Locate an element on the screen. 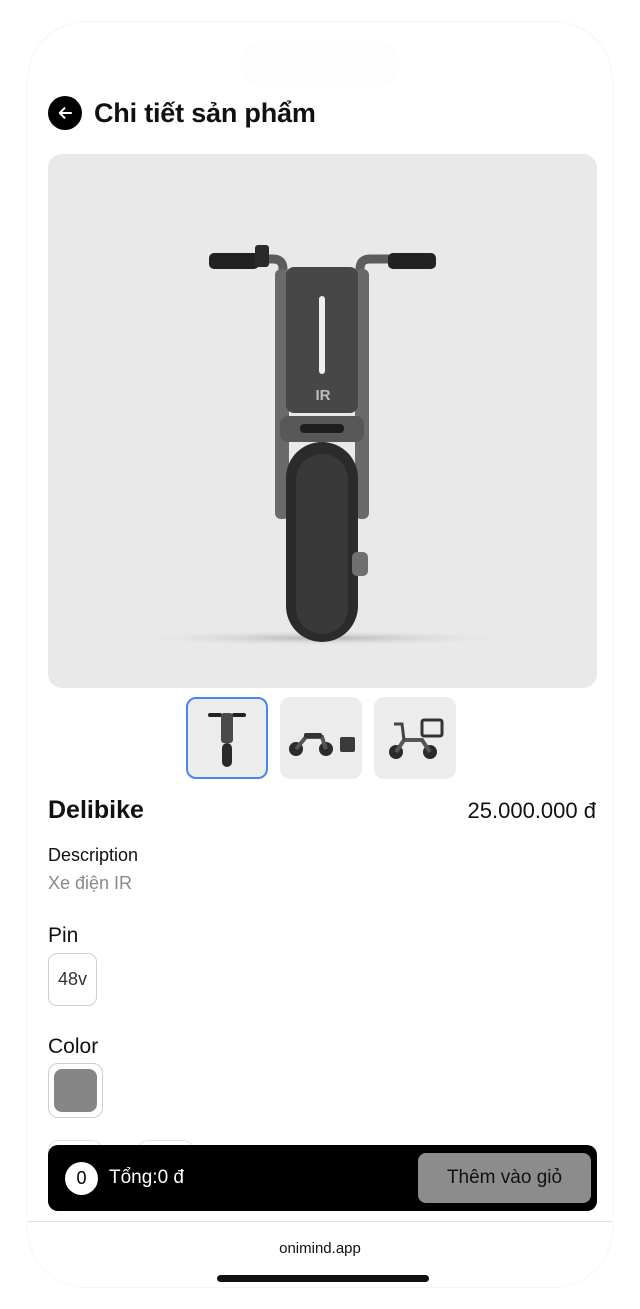 This screenshot has width=640, height=1309. page-title: Chi tiết sản phẩm is located at coordinates (205, 112).